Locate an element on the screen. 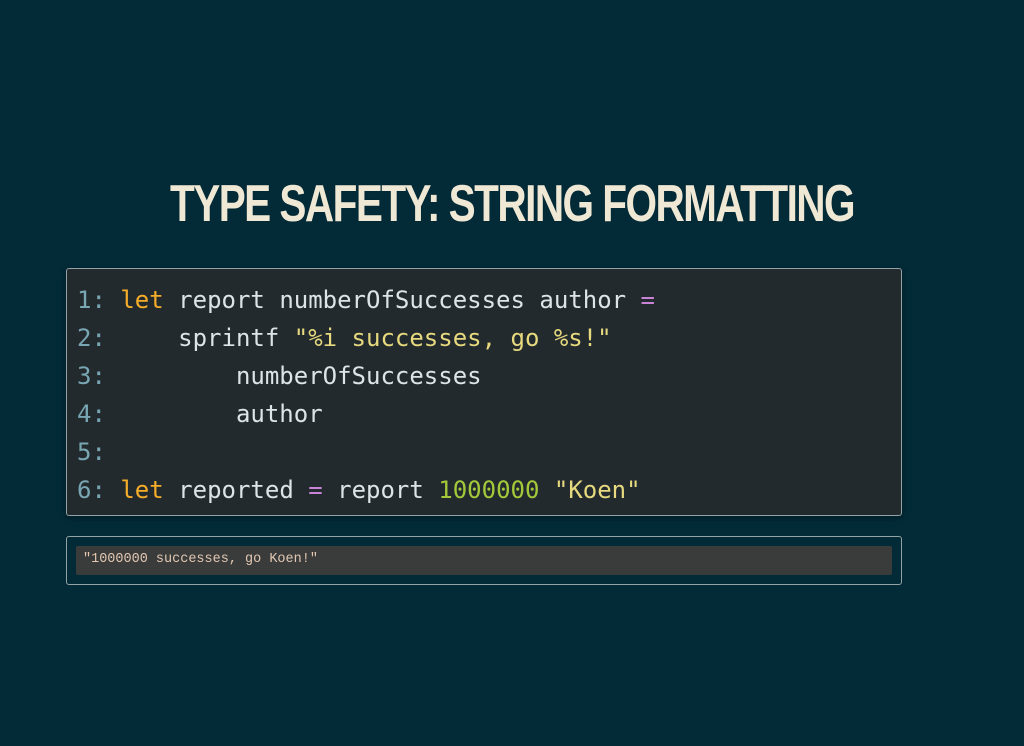  code-token-id: report is located at coordinates (380, 490).